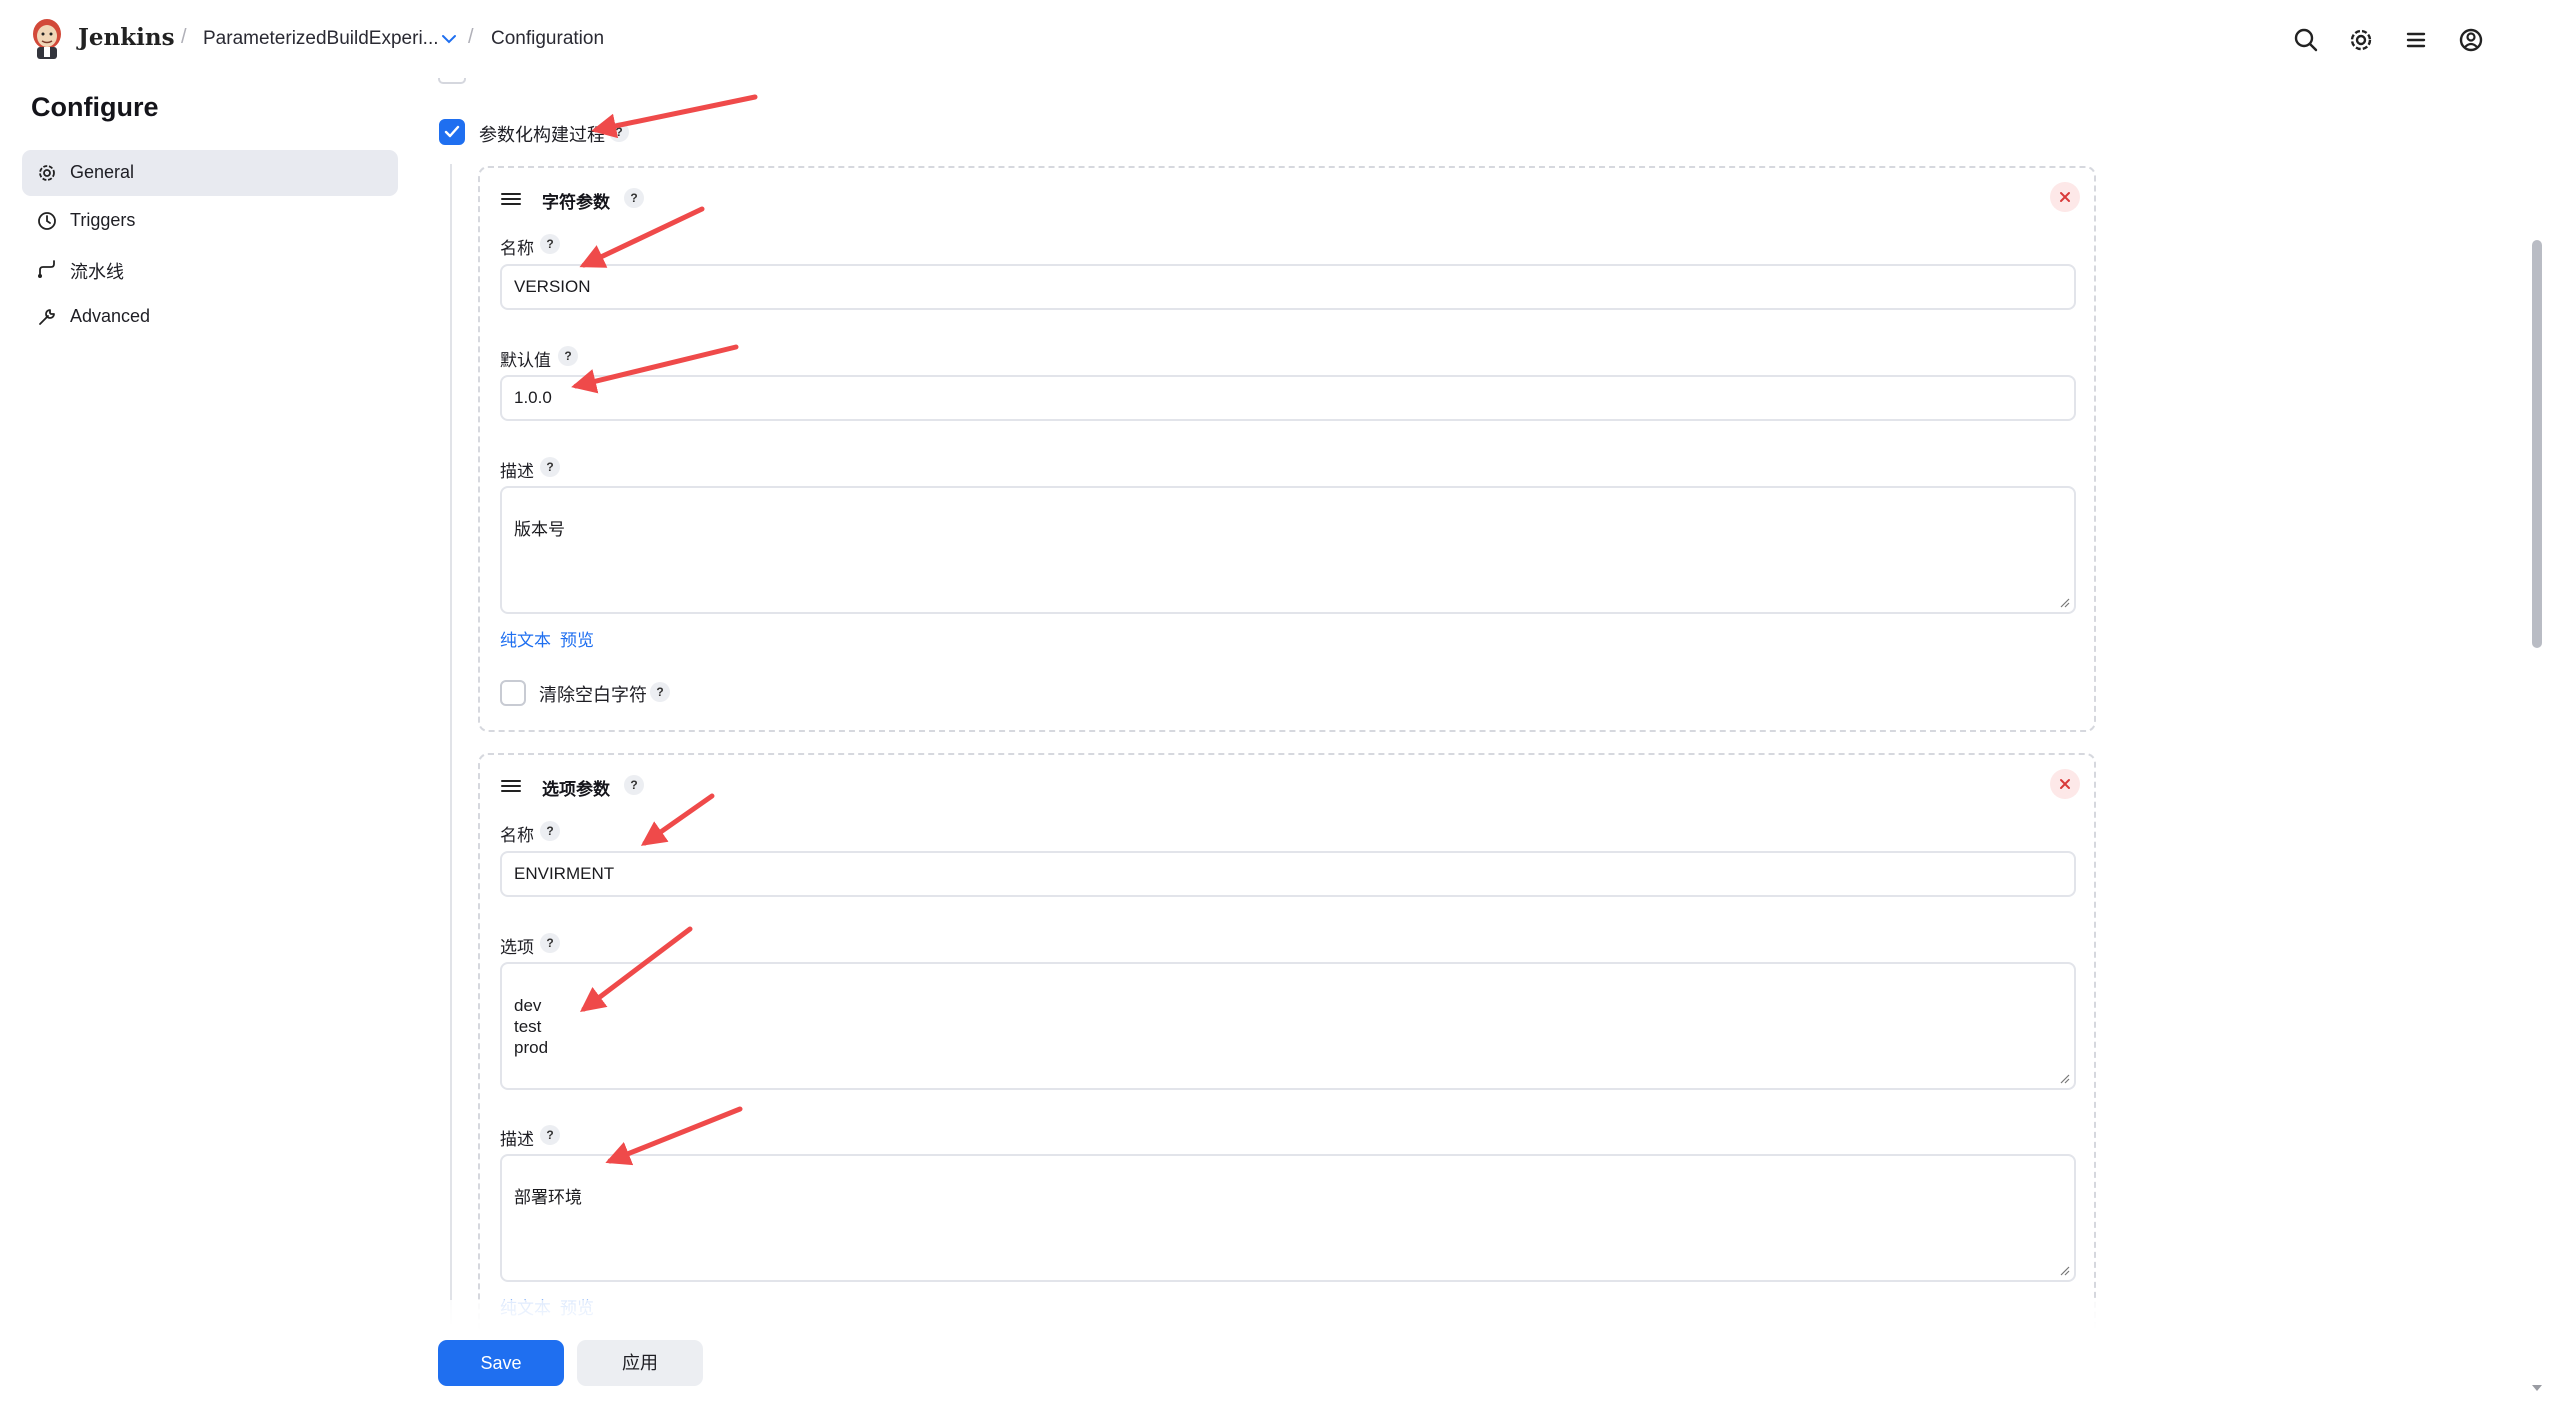 The height and width of the screenshot is (1403, 2549). Describe the element at coordinates (95, 107) in the screenshot. I see `page-title: Configure` at that location.